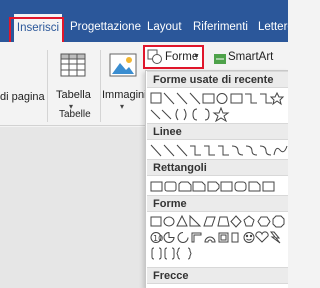 The width and height of the screenshot is (320, 288). Describe the element at coordinates (75, 114) in the screenshot. I see `tables-group-label: Tabelle` at that location.